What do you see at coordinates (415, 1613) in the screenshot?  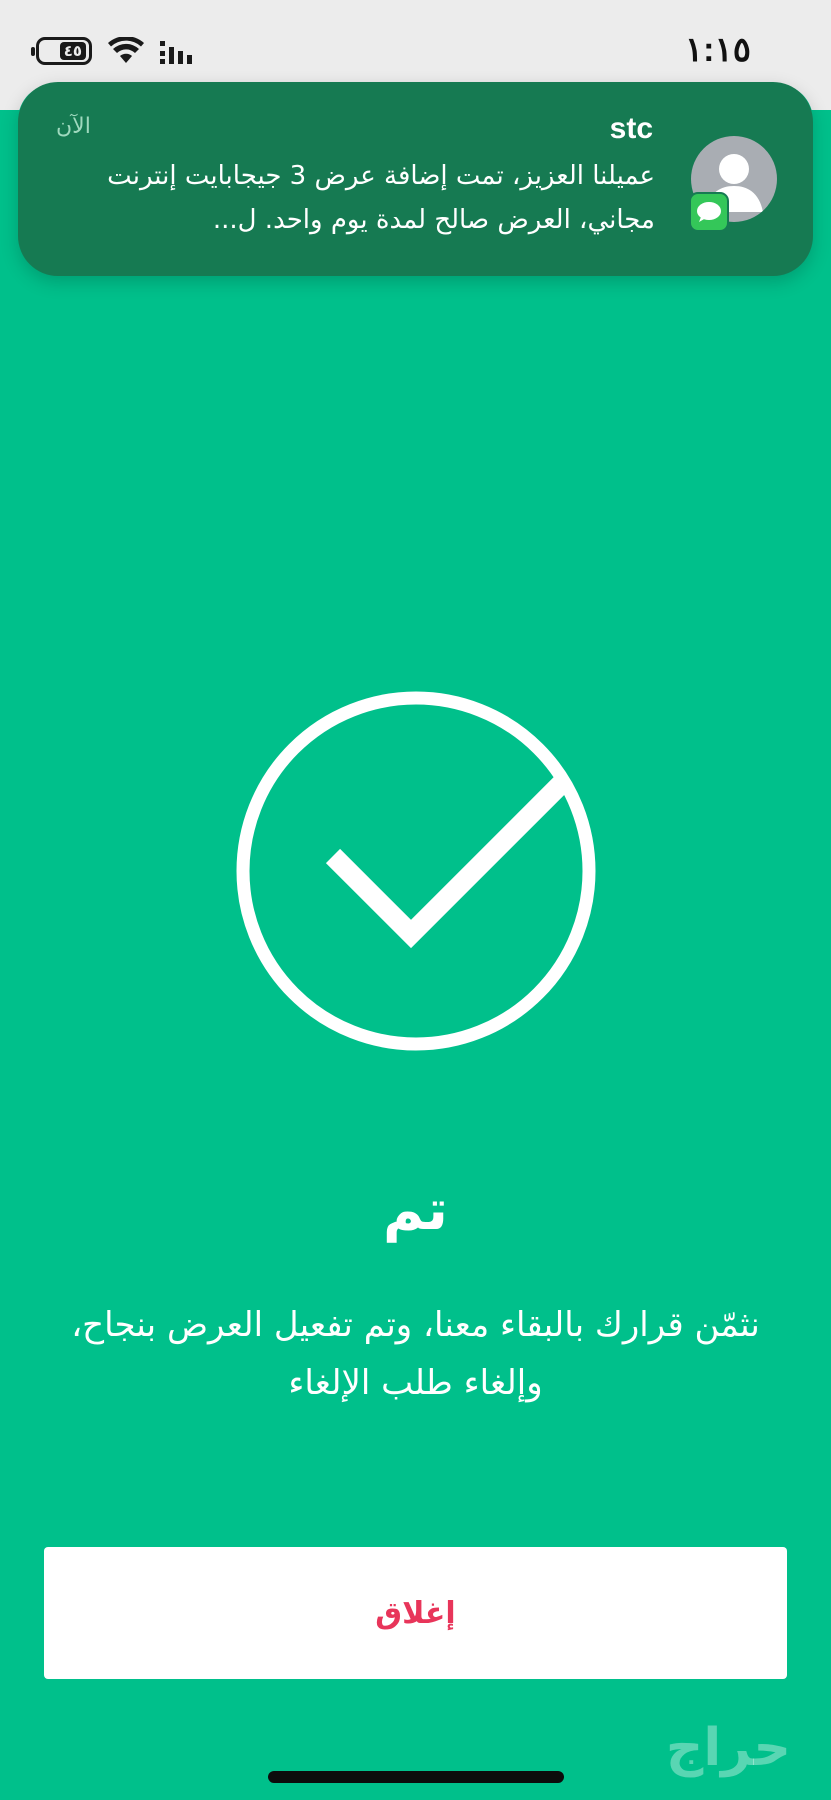 I see `close-button: إغلاق` at bounding box center [415, 1613].